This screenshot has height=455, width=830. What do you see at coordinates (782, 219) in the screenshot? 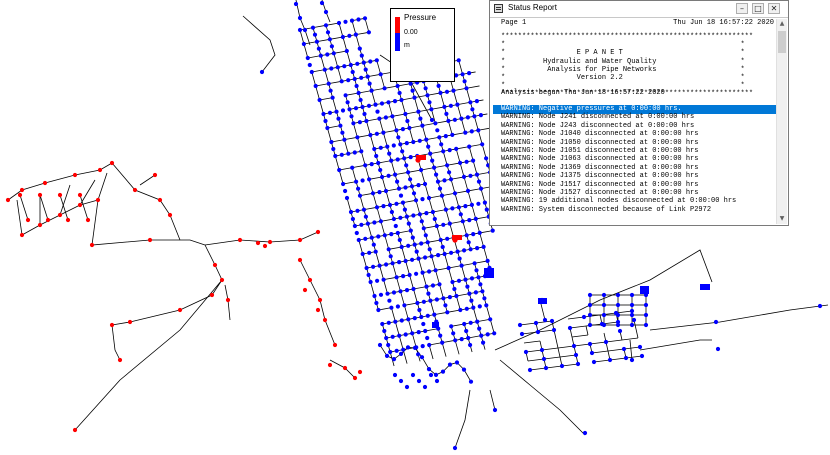
I see `scroll-down-icon: ▼` at bounding box center [782, 219].